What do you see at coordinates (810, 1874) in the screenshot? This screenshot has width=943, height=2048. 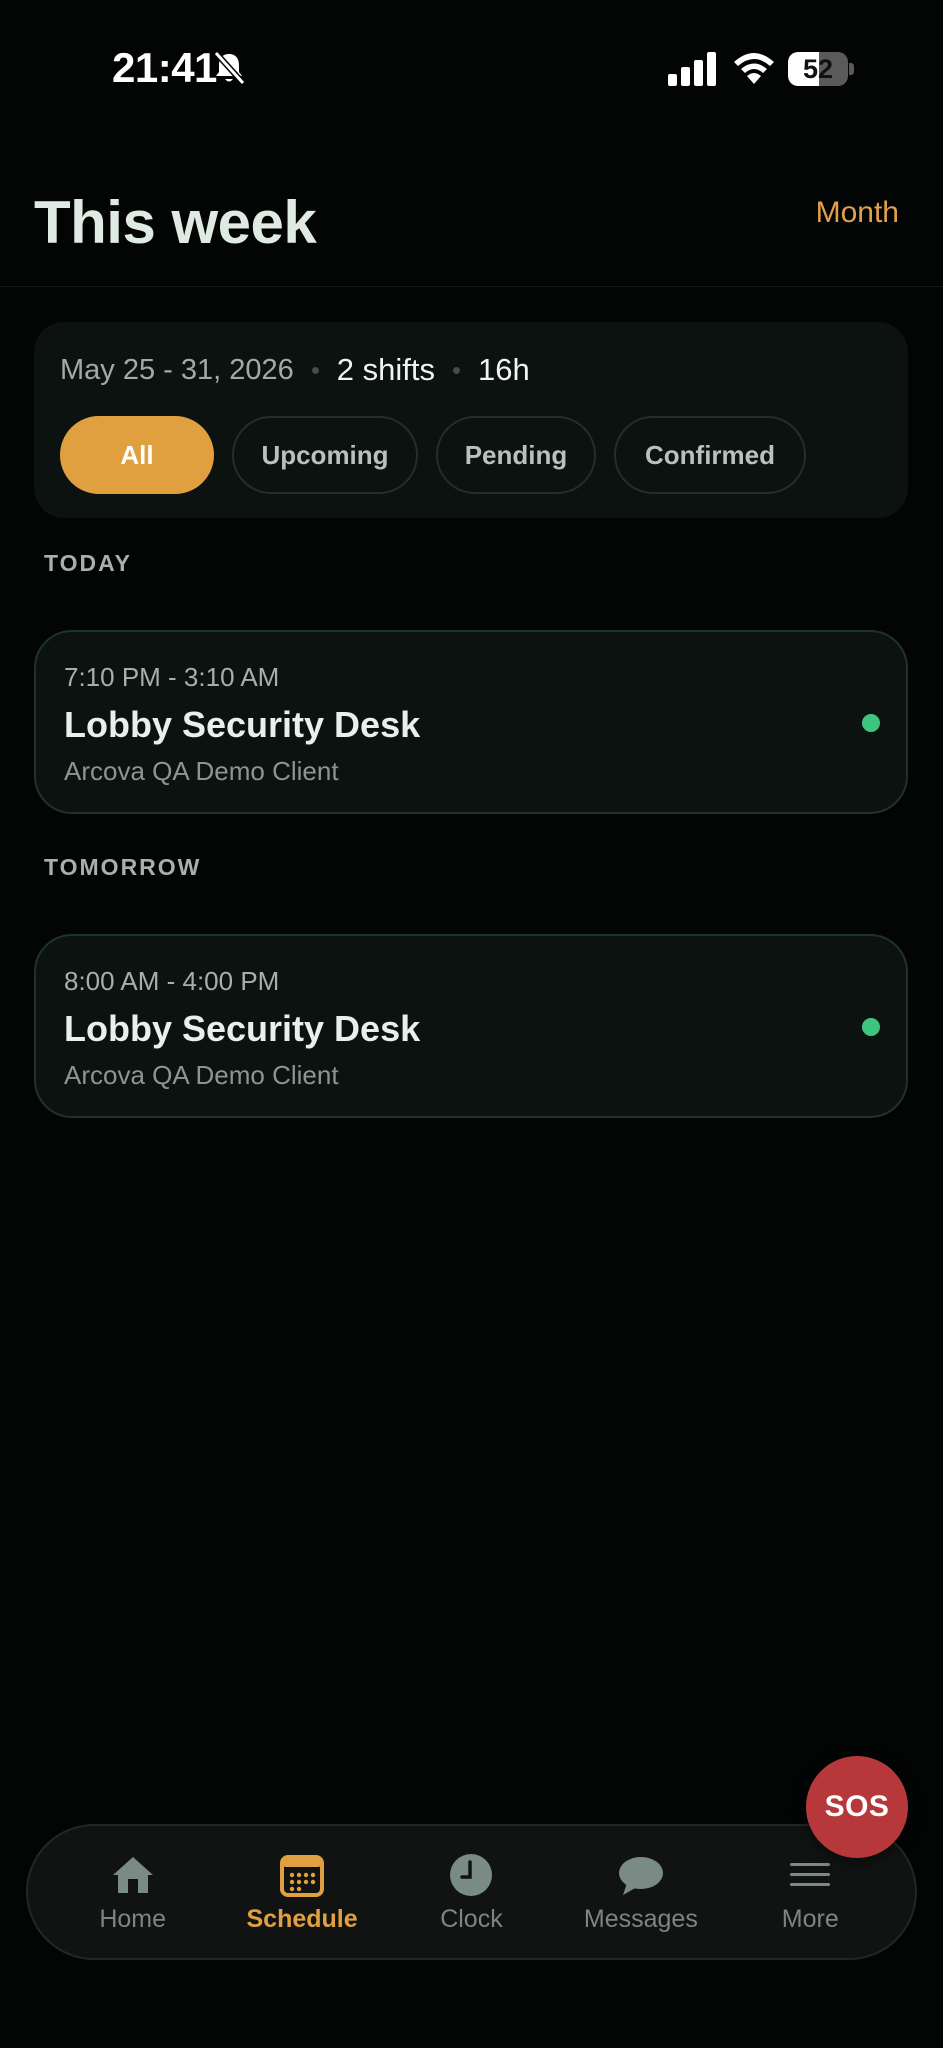 I see `menu-icon` at bounding box center [810, 1874].